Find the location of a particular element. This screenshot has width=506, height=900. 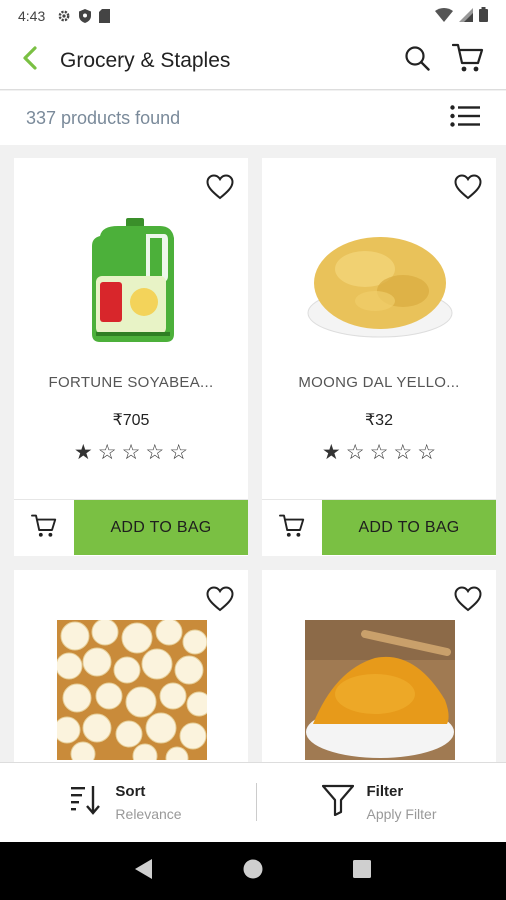

popcorn-image is located at coordinates (132, 690).